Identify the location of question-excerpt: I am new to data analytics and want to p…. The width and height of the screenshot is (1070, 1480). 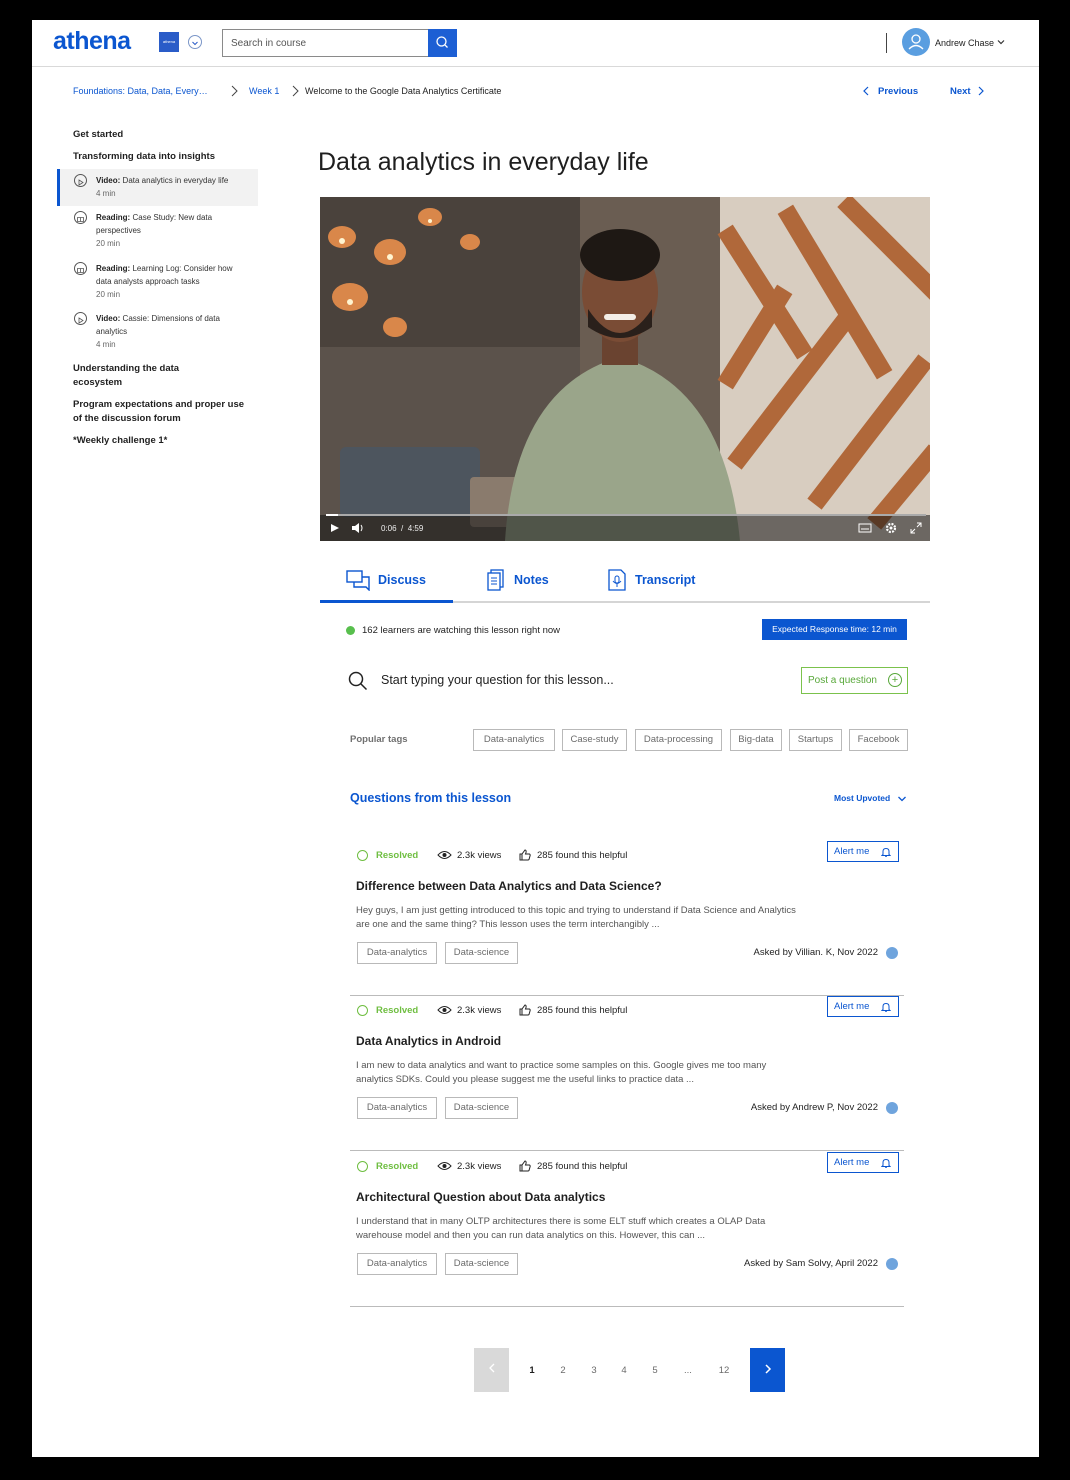
(561, 1072).